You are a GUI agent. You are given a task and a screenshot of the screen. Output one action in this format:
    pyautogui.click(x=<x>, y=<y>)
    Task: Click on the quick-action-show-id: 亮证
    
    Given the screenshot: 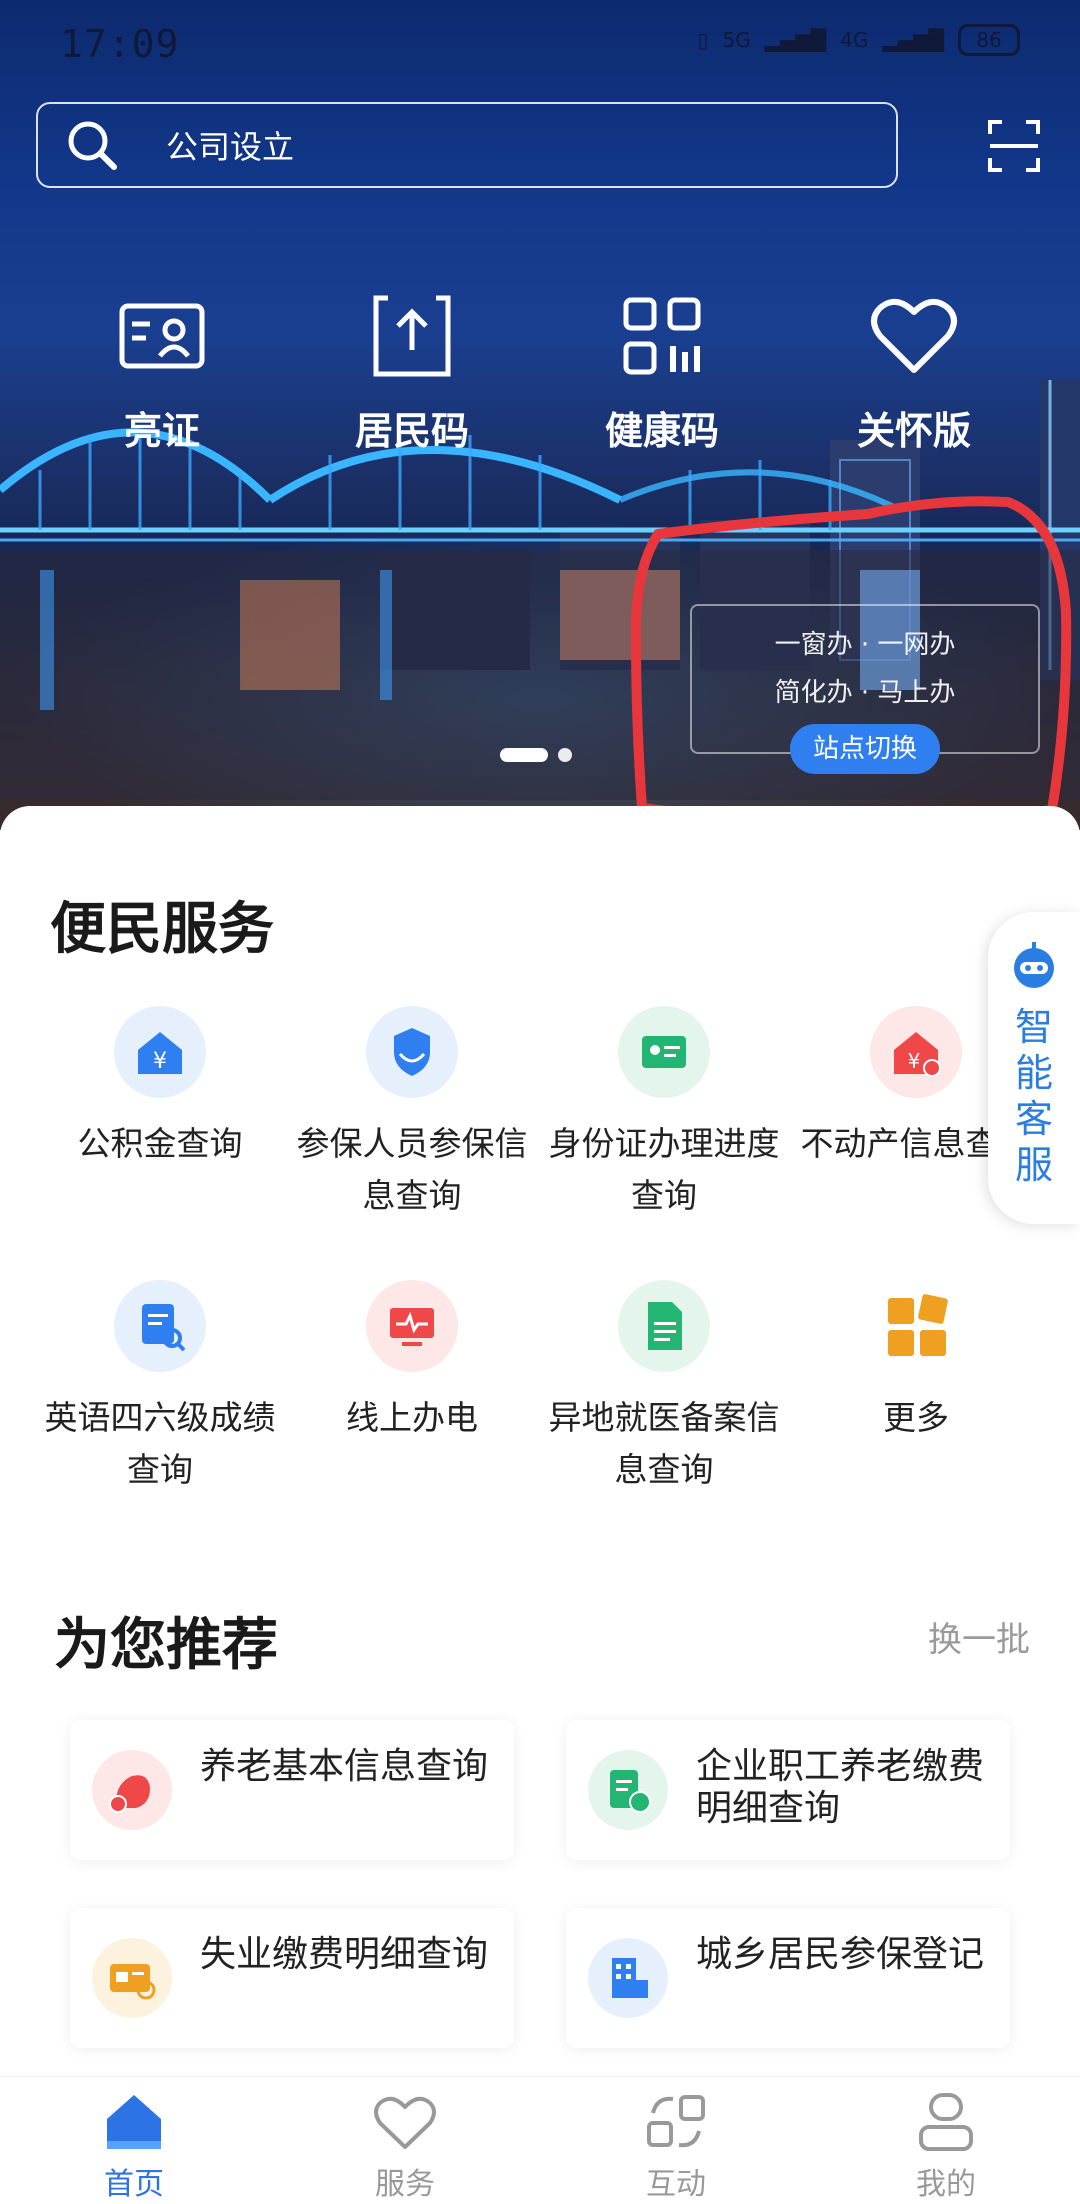 What is the action you would take?
    pyautogui.click(x=162, y=372)
    